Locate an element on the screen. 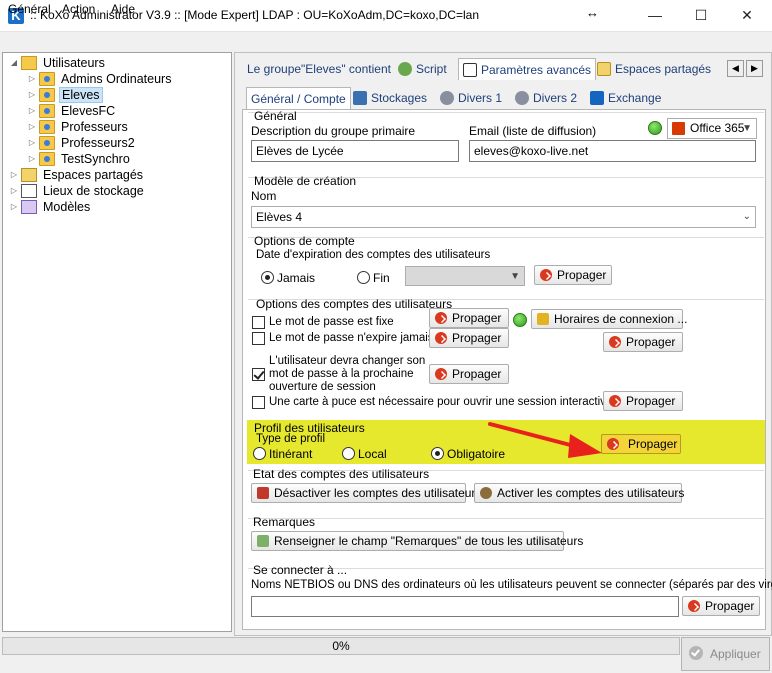 The width and height of the screenshot is (772, 673). propager-horaires-button: Propager is located at coordinates (643, 342).